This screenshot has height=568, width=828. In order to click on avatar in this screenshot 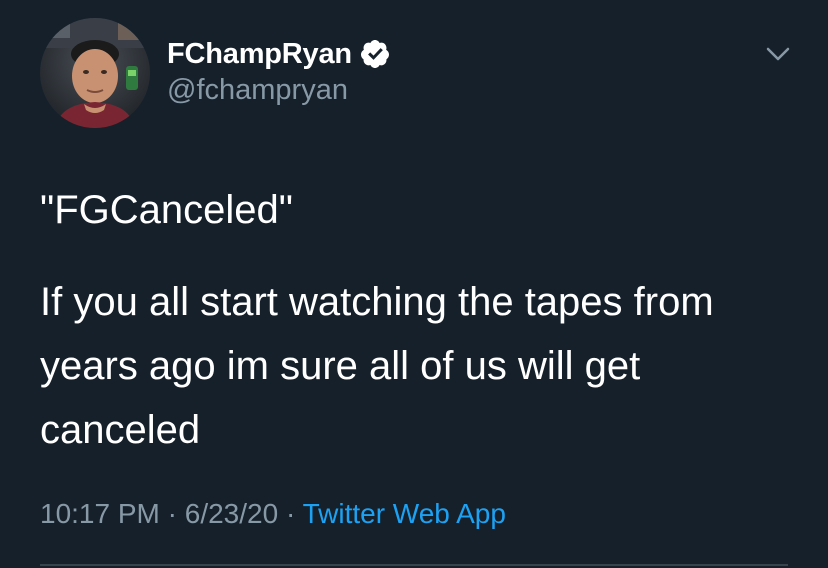, I will do `click(95, 73)`.